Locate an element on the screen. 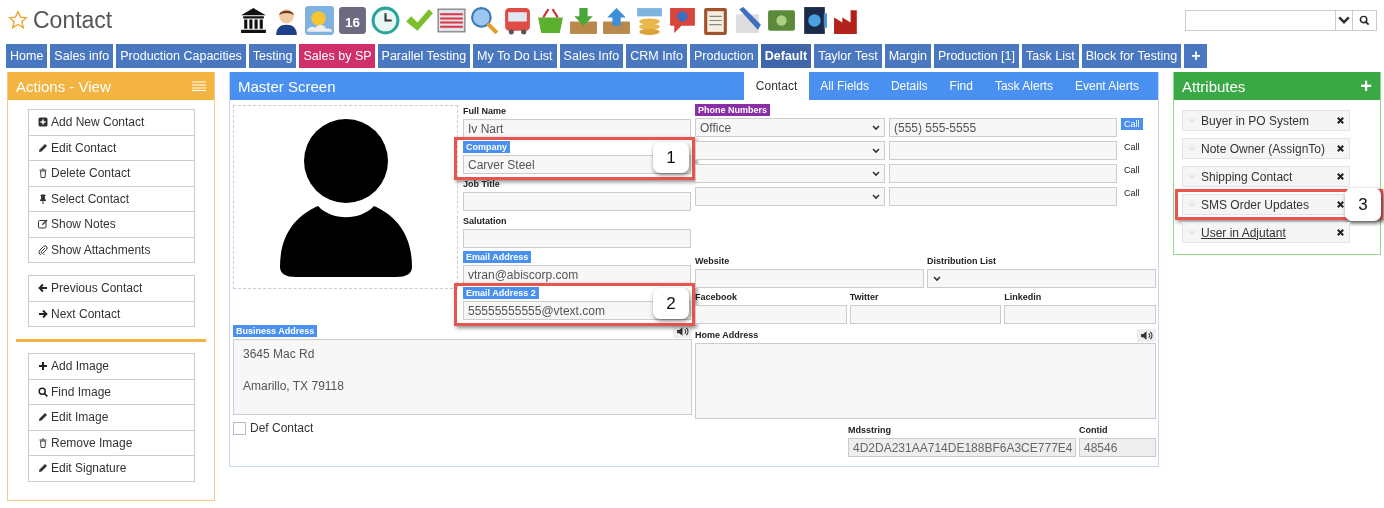 Image resolution: width=1384 pixels, height=508 pixels. callout-tooltip: 1 is located at coordinates (671, 157).